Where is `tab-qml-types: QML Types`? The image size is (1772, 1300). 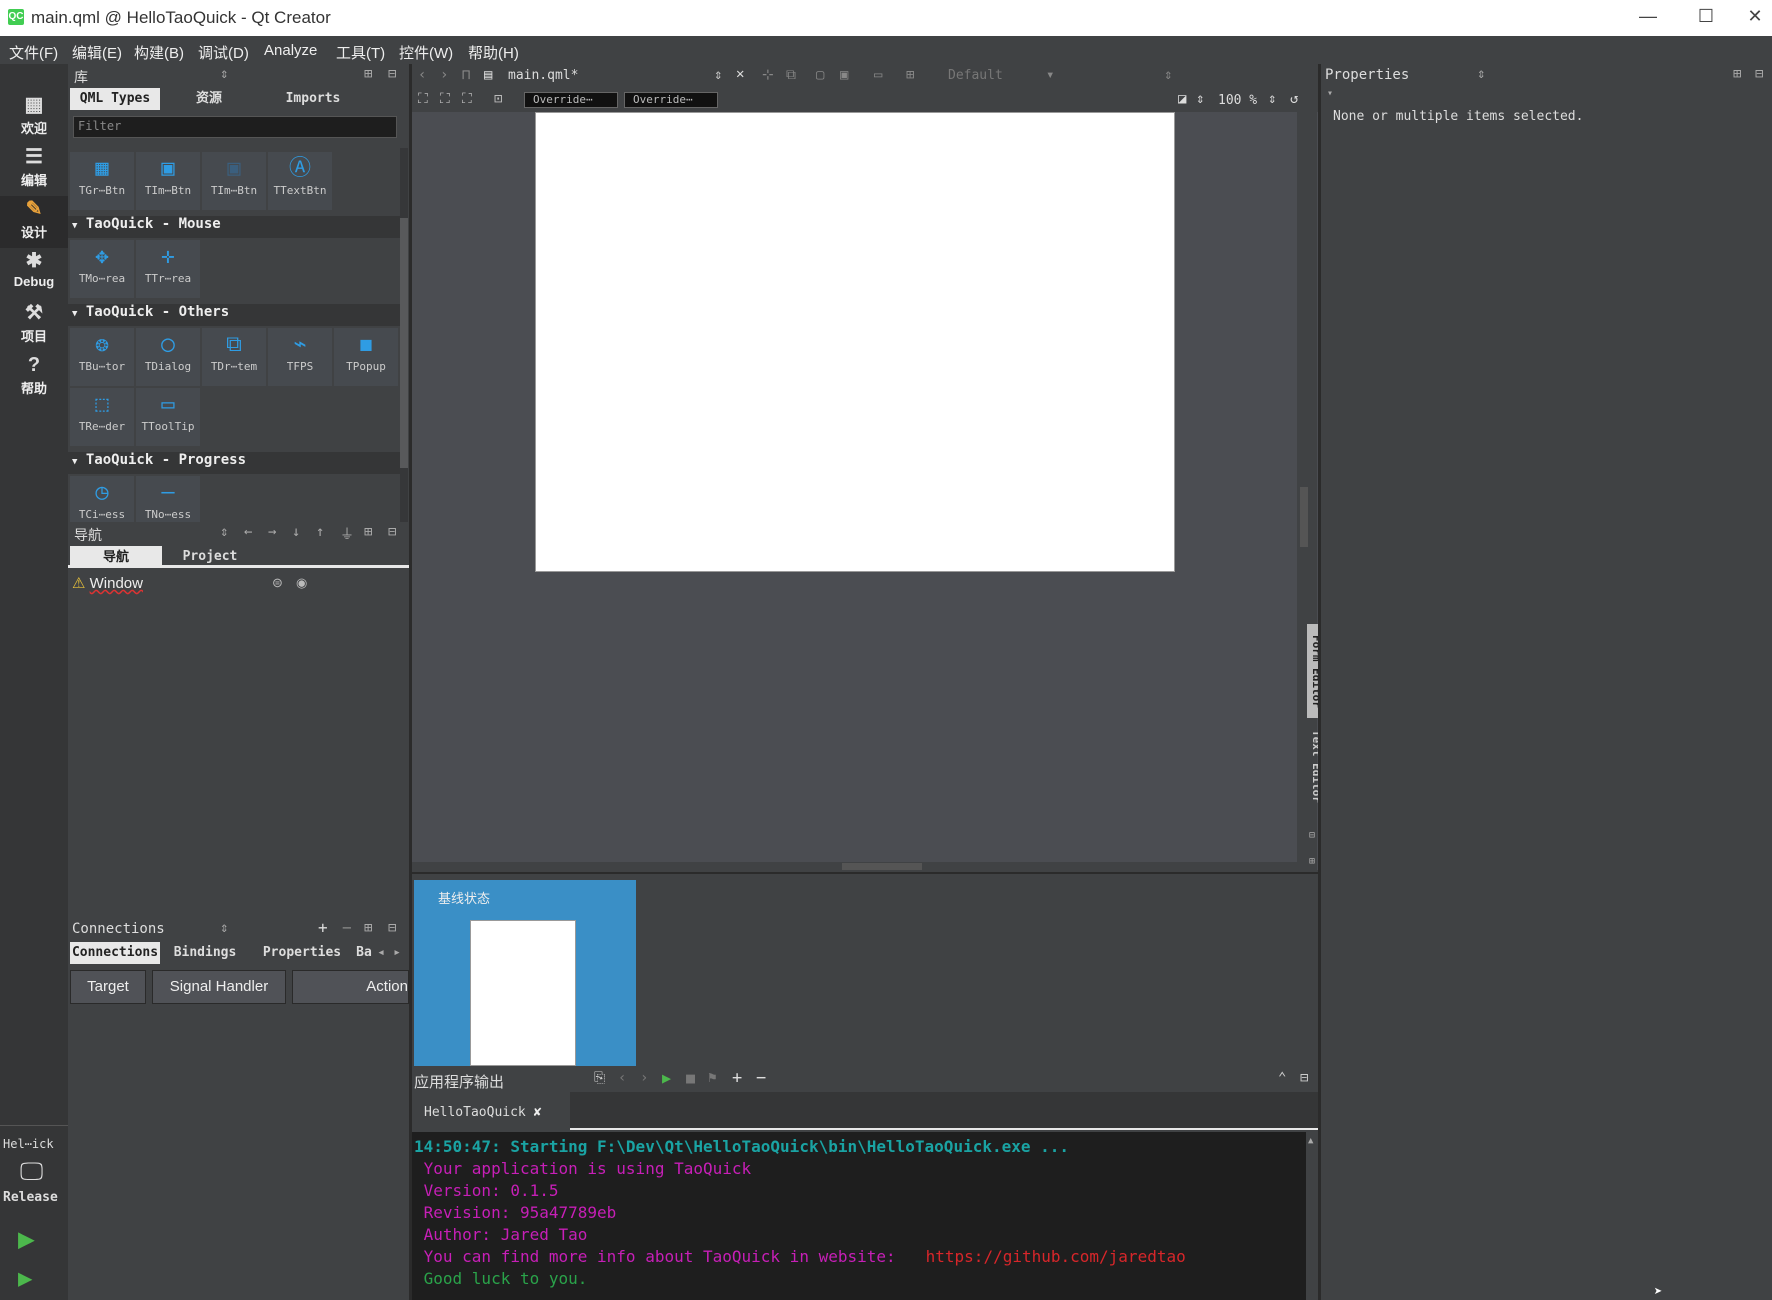
tab-qml-types: QML Types is located at coordinates (115, 99).